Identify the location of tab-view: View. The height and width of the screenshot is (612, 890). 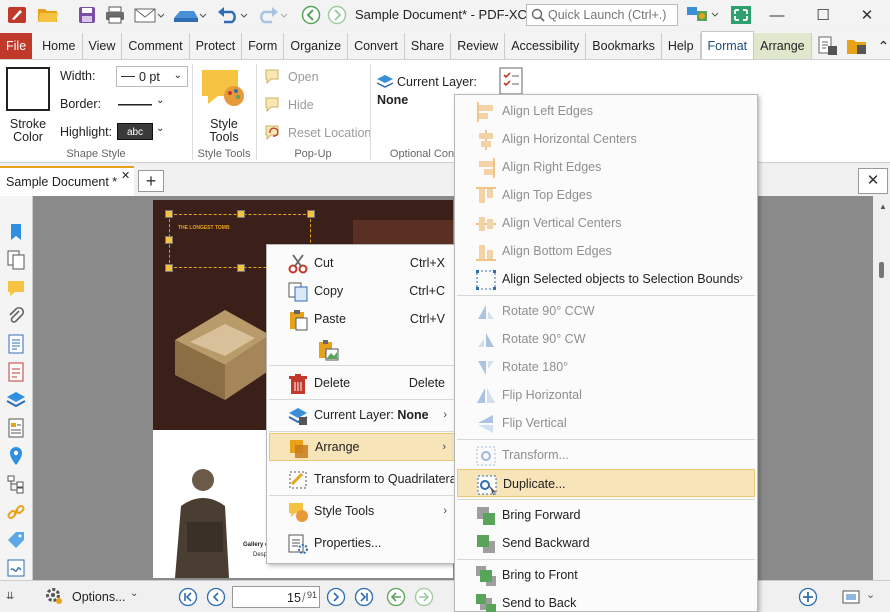
(103, 46).